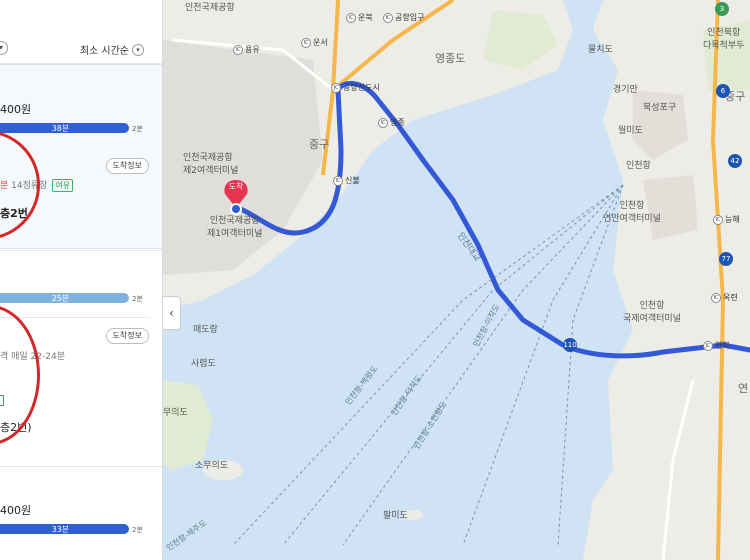 The height and width of the screenshot is (560, 750). I want to click on map-label-t2: 인천국제공항 제2여객터미널, so click(211, 164).